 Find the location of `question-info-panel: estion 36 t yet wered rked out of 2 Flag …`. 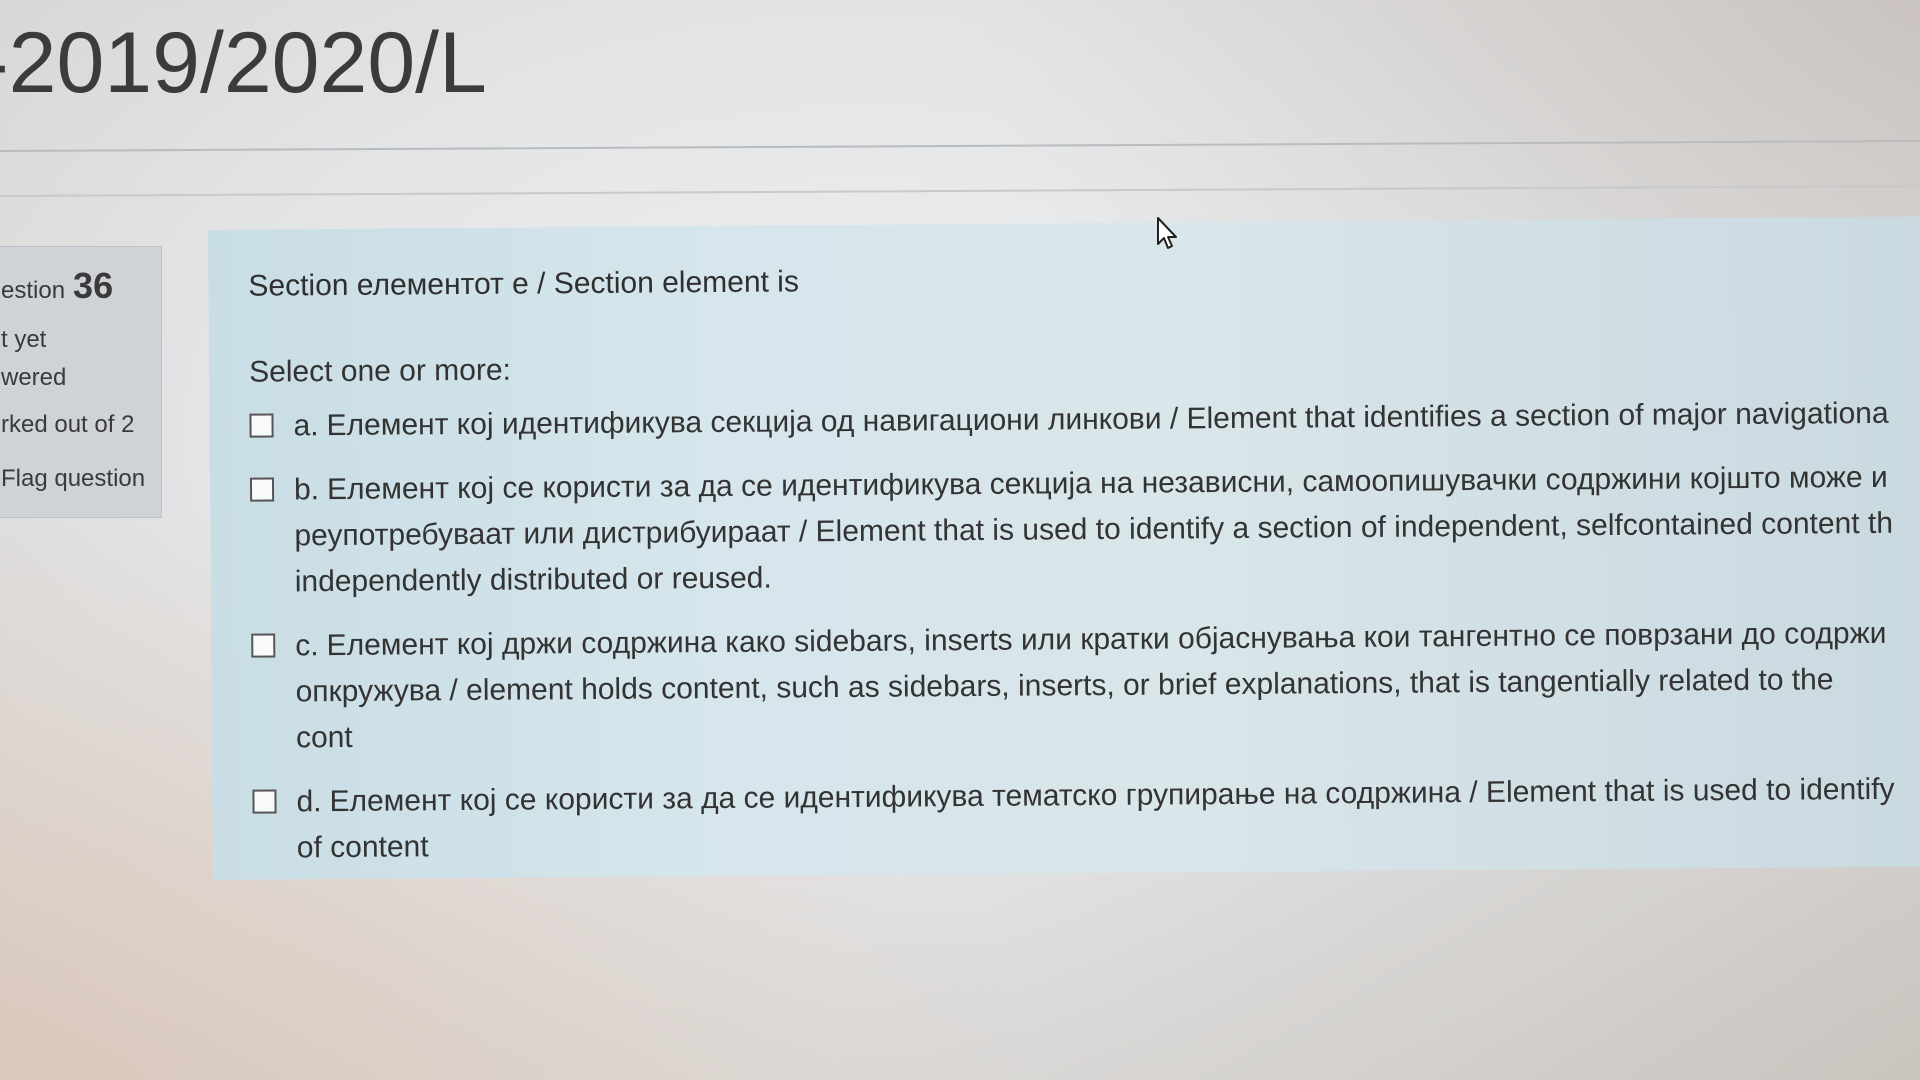

question-info-panel: estion 36 t yet wered rked out of 2 Flag … is located at coordinates (81, 382).